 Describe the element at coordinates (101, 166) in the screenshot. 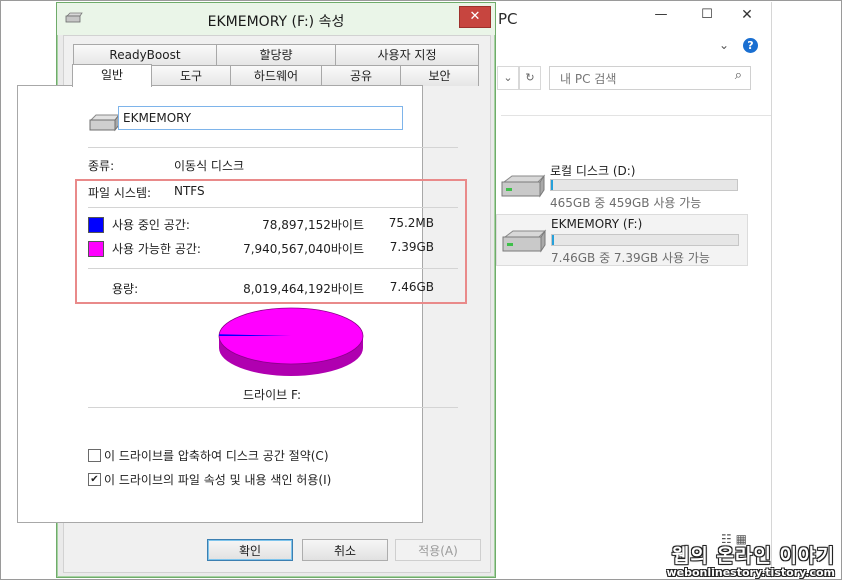

I see `type-label: 종류:` at that location.